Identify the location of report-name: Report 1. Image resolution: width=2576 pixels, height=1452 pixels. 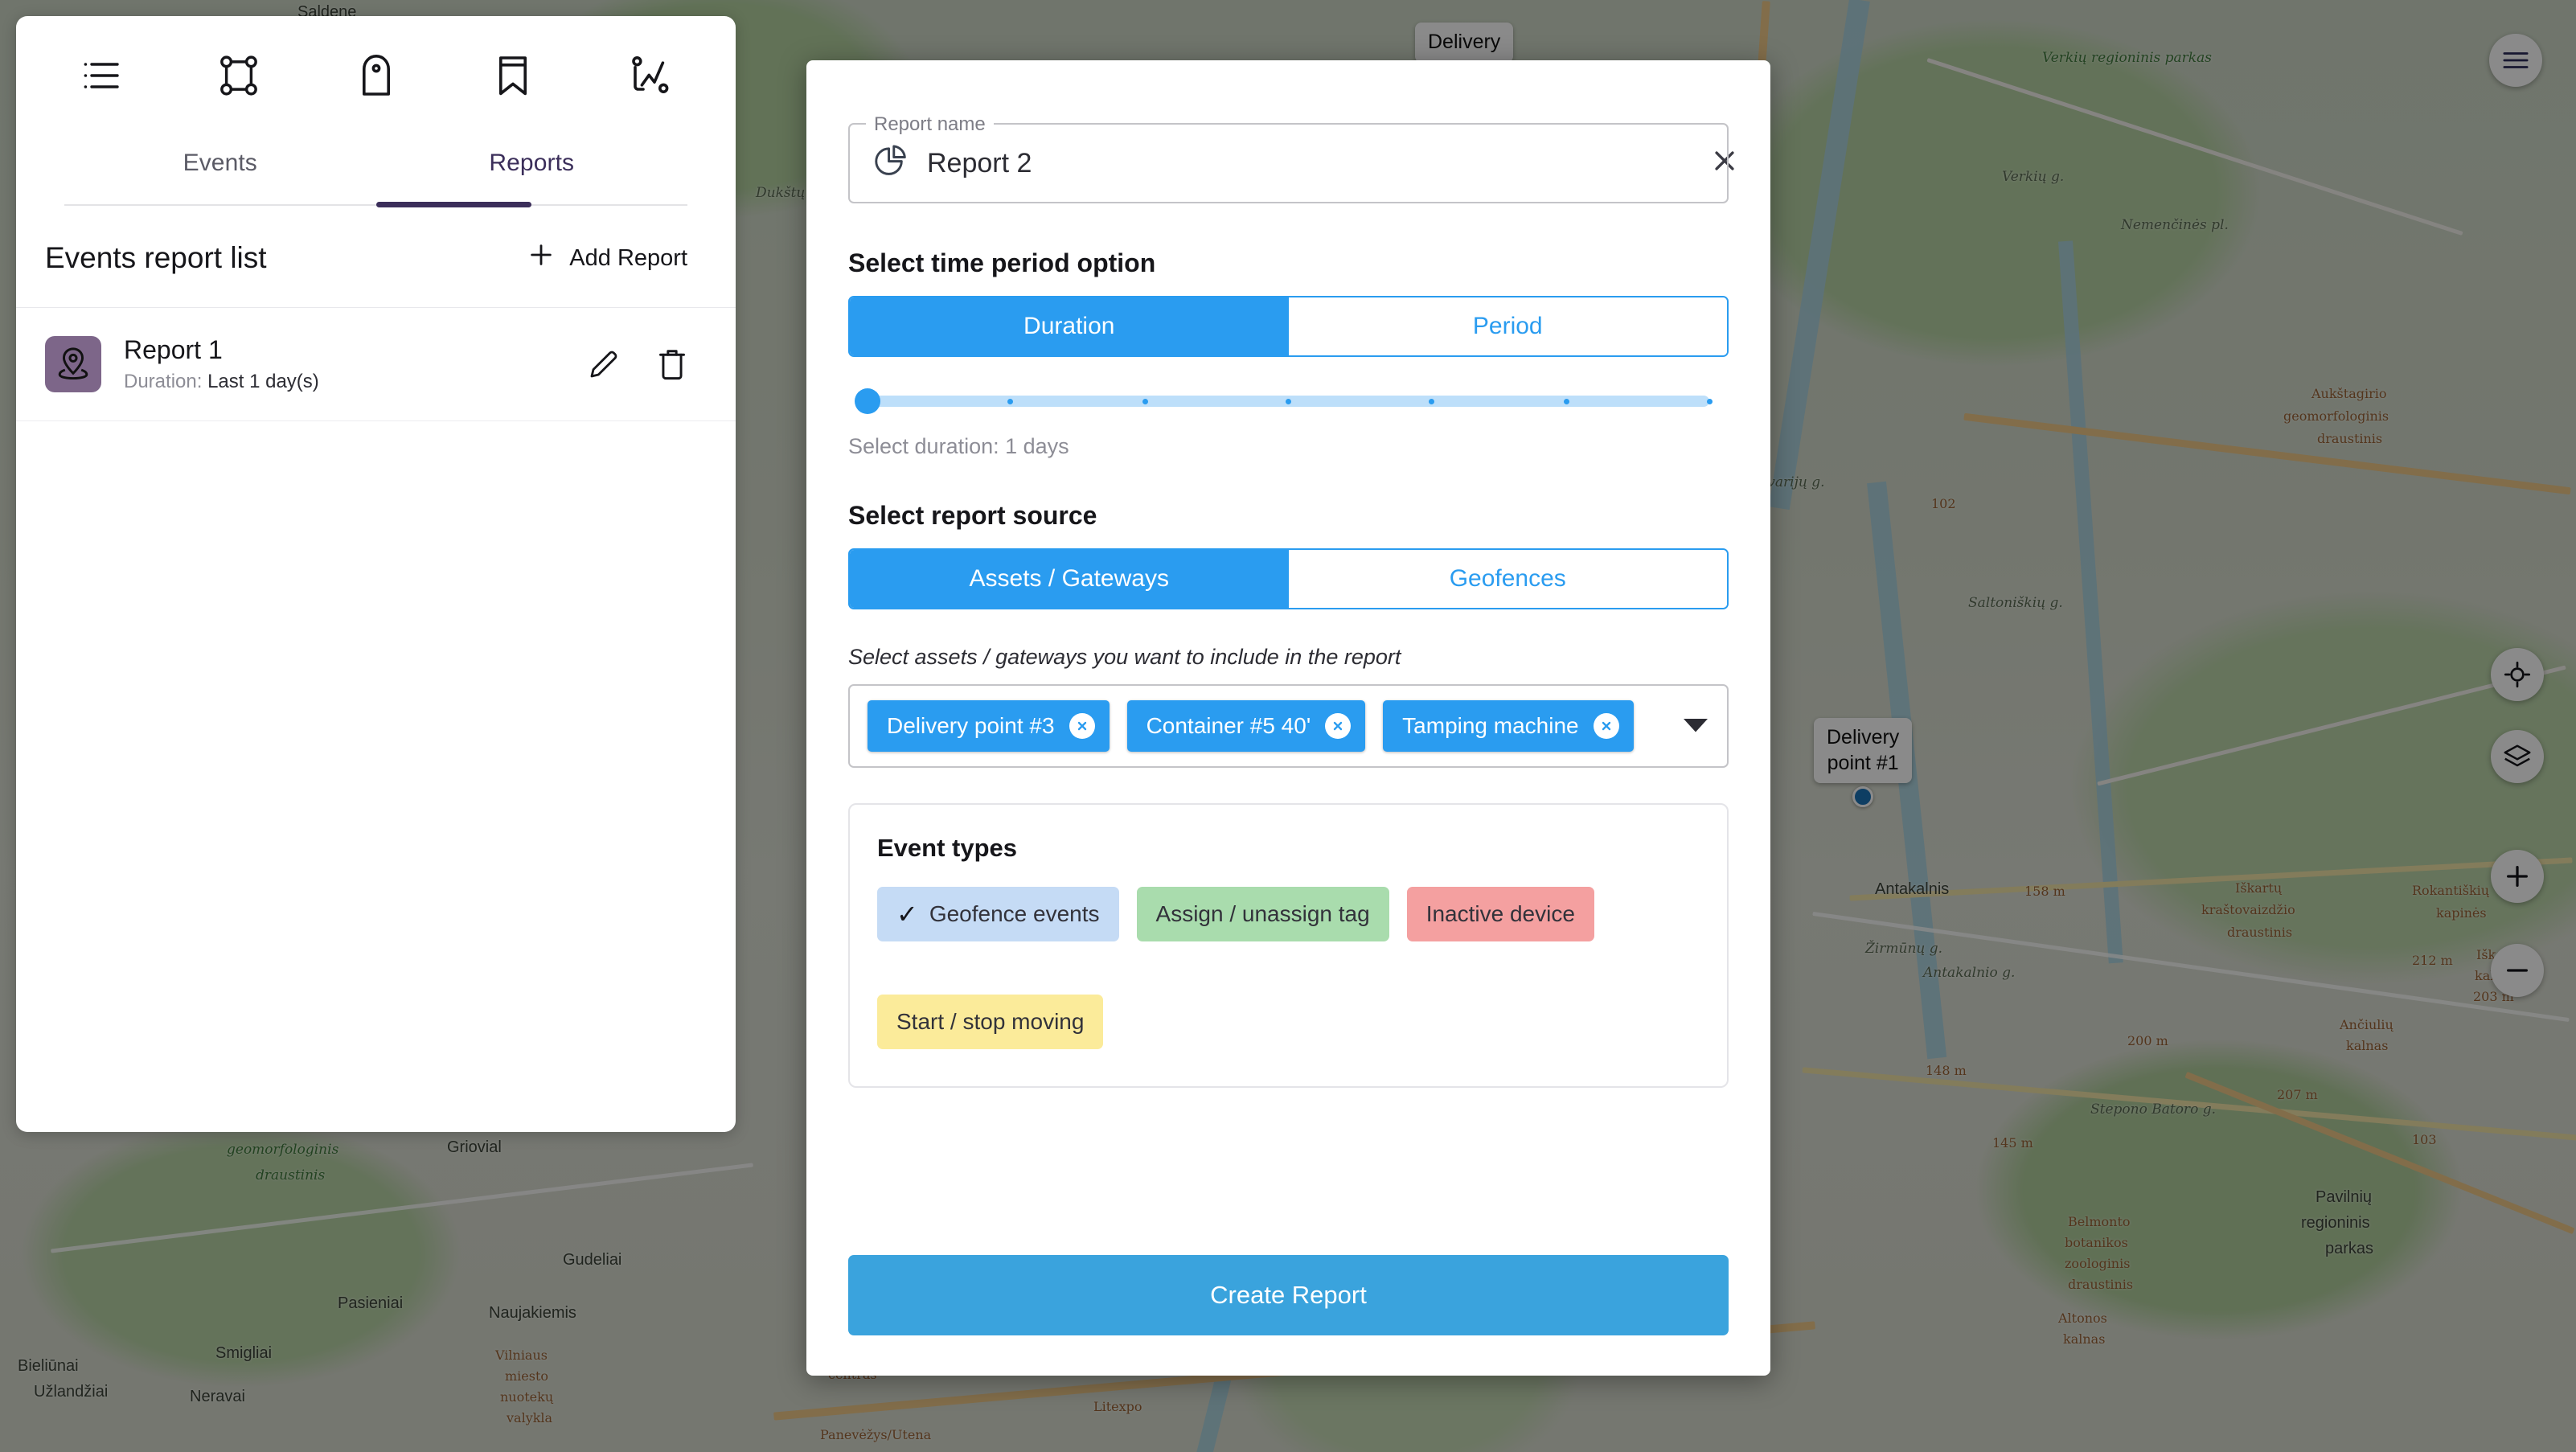
(174, 349).